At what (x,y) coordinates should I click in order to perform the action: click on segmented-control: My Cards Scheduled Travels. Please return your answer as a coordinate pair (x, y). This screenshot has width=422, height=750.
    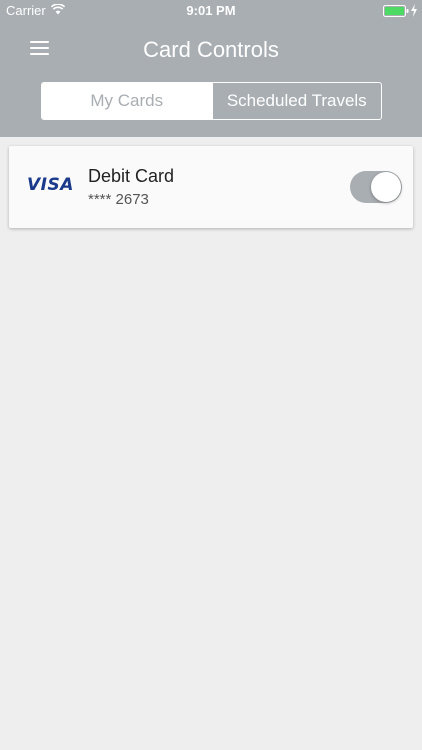
    Looking at the image, I should click on (211, 101).